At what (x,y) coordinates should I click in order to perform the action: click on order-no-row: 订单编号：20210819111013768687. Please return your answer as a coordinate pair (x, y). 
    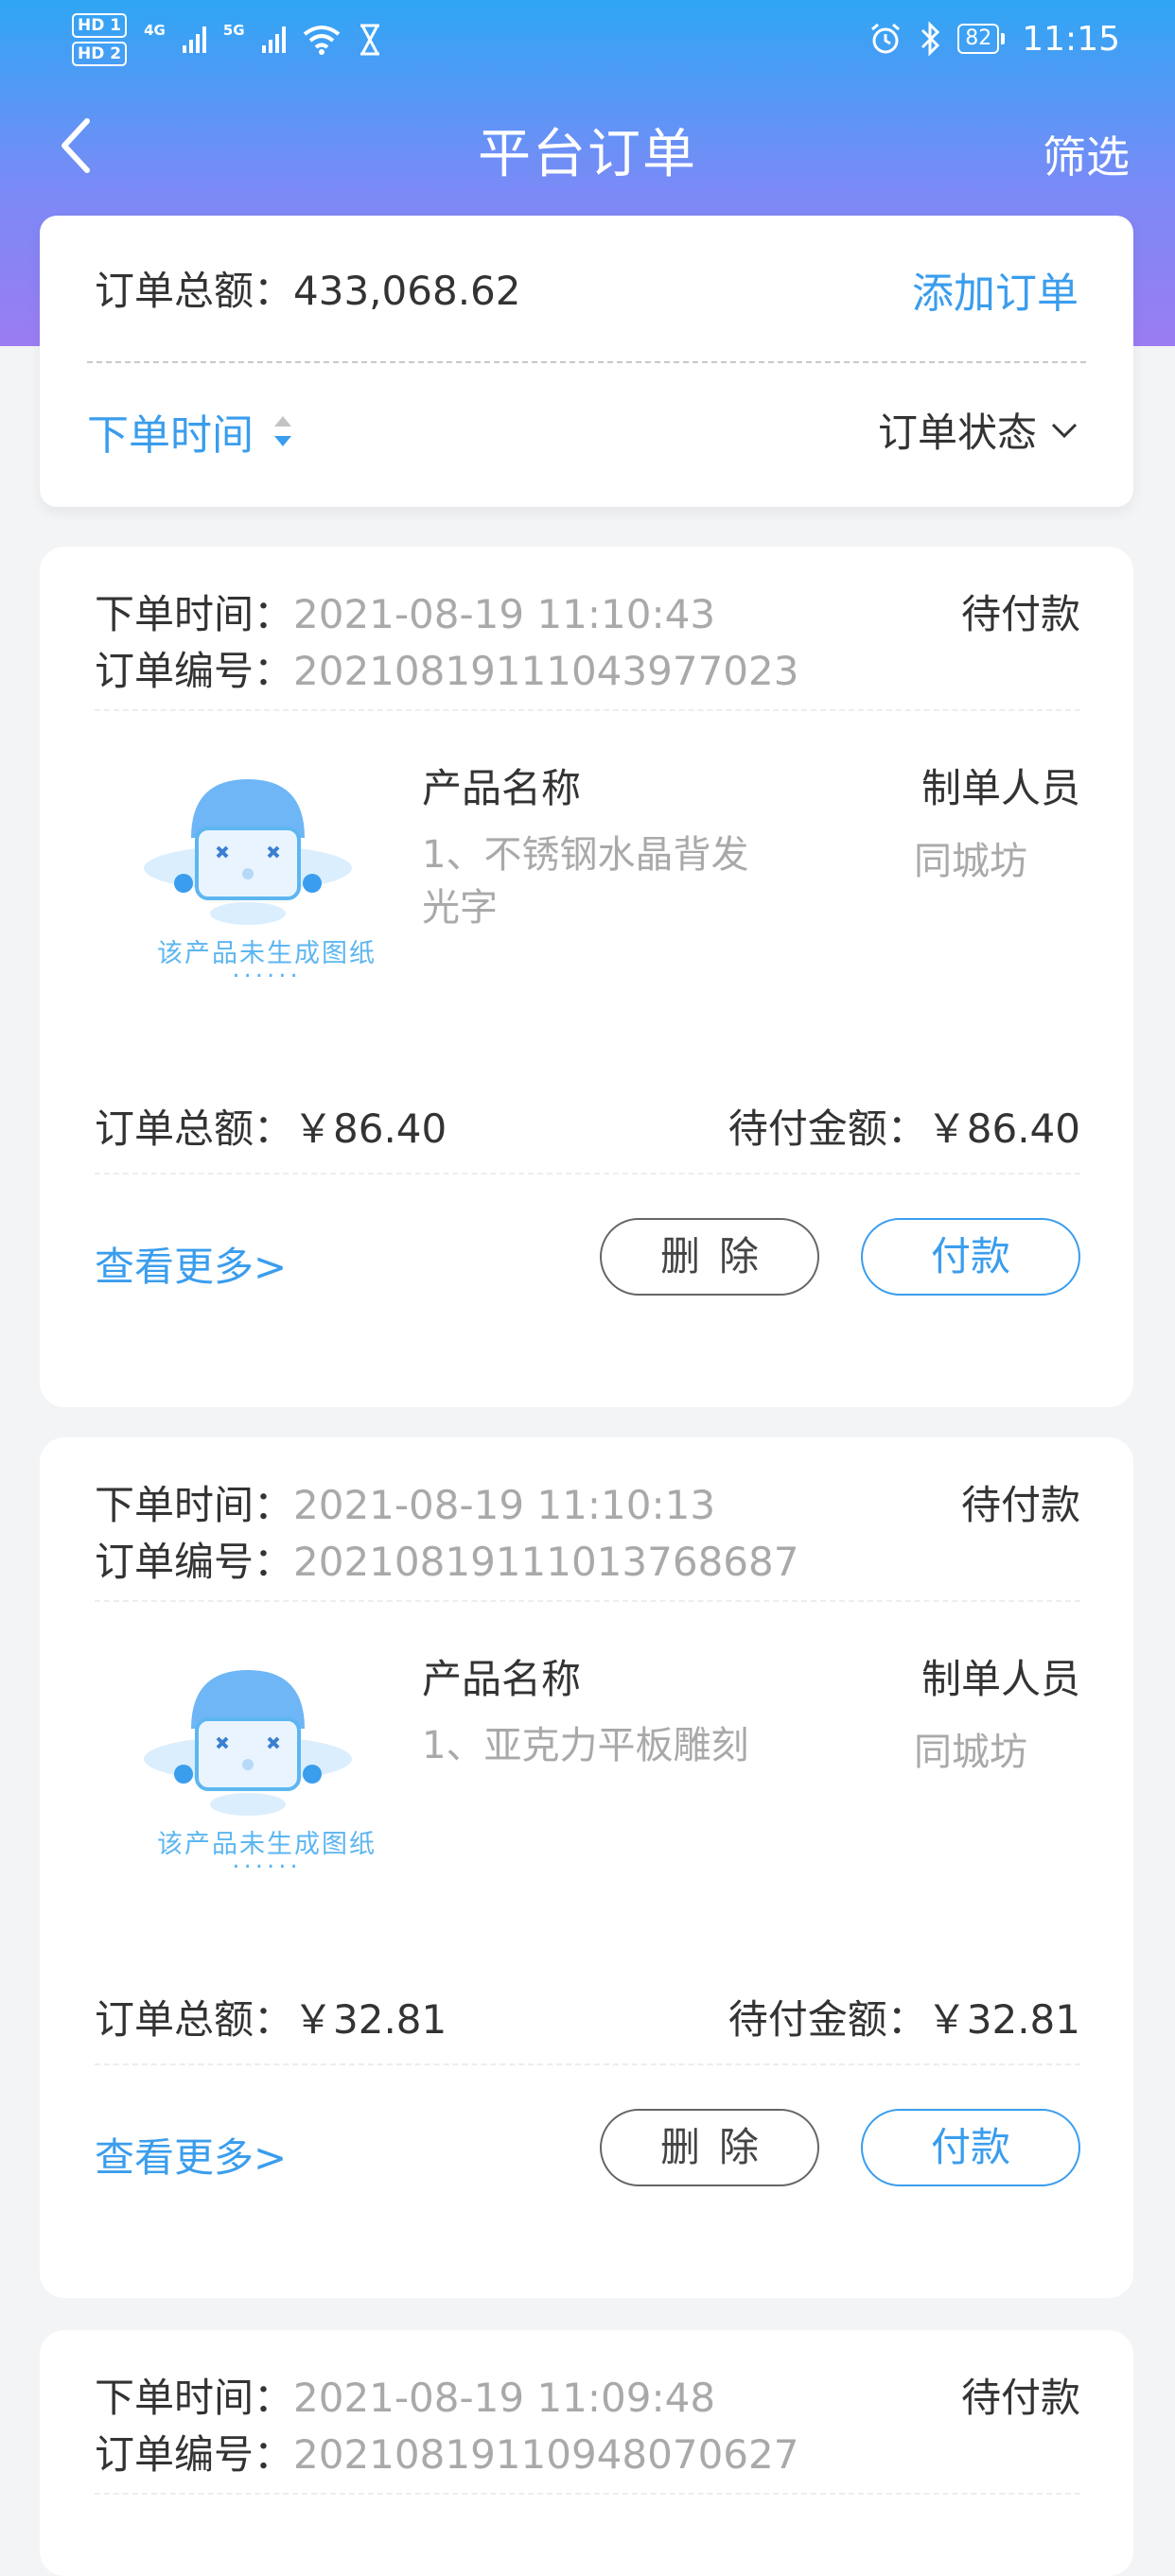
    Looking at the image, I should click on (446, 1559).